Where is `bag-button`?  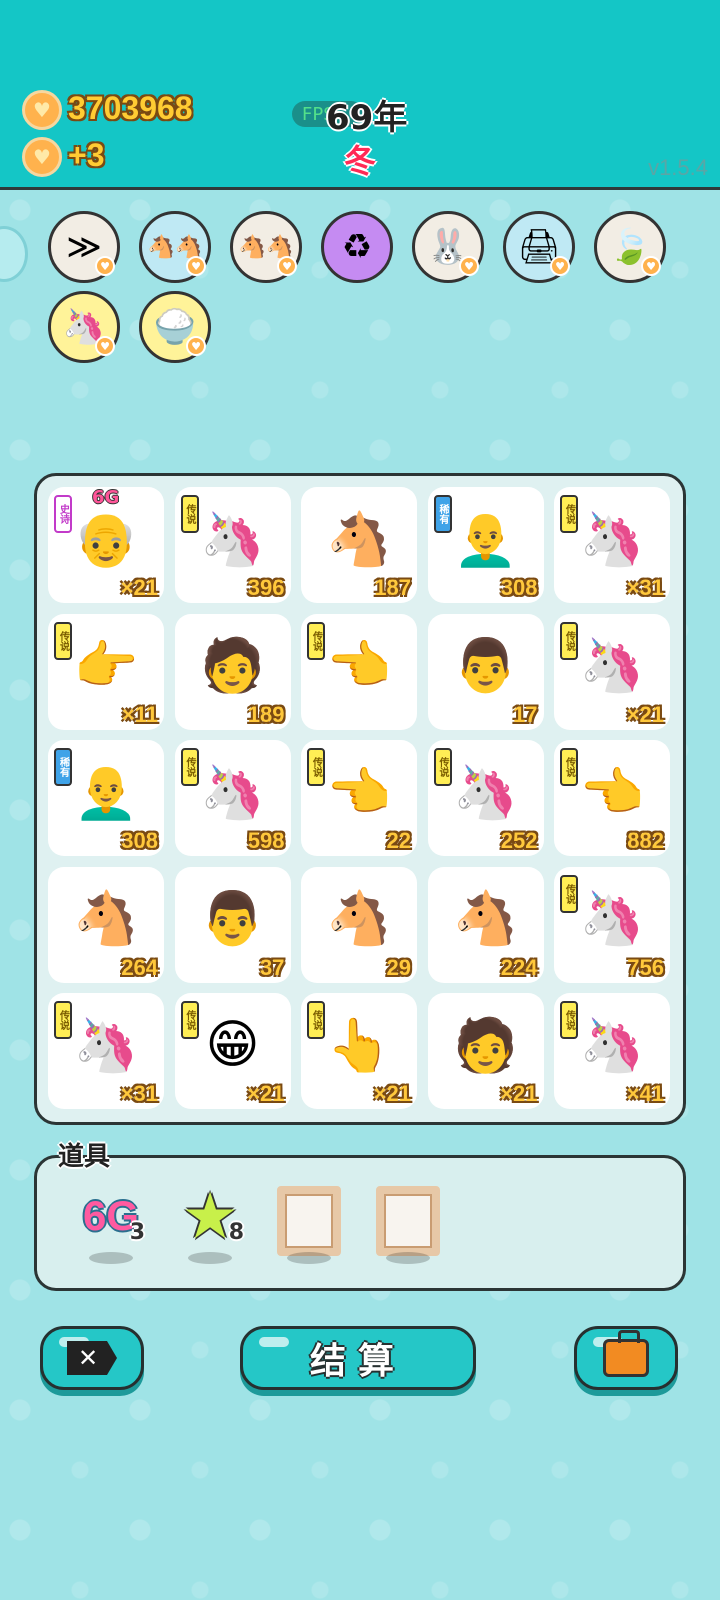 bag-button is located at coordinates (626, 1358).